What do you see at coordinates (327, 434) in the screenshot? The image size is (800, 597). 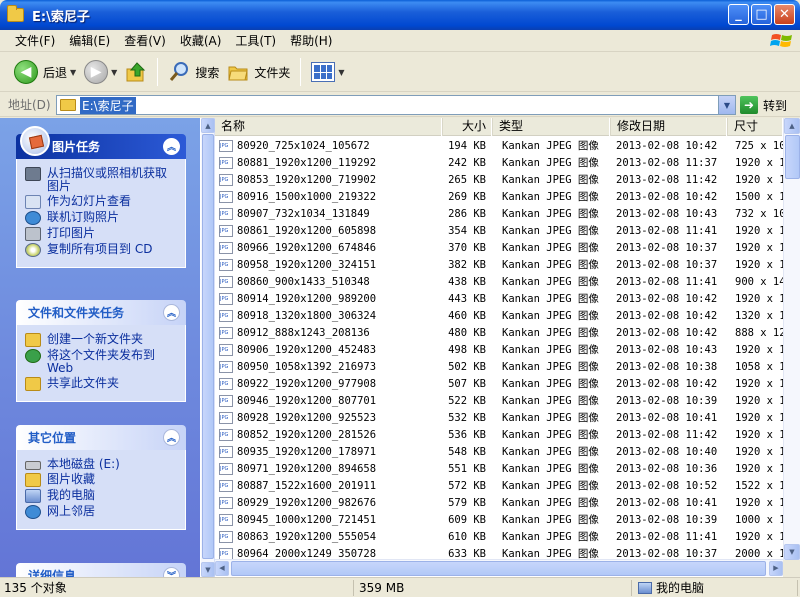 I see `file-name-cell: 80852_1920x1200_281526` at bounding box center [327, 434].